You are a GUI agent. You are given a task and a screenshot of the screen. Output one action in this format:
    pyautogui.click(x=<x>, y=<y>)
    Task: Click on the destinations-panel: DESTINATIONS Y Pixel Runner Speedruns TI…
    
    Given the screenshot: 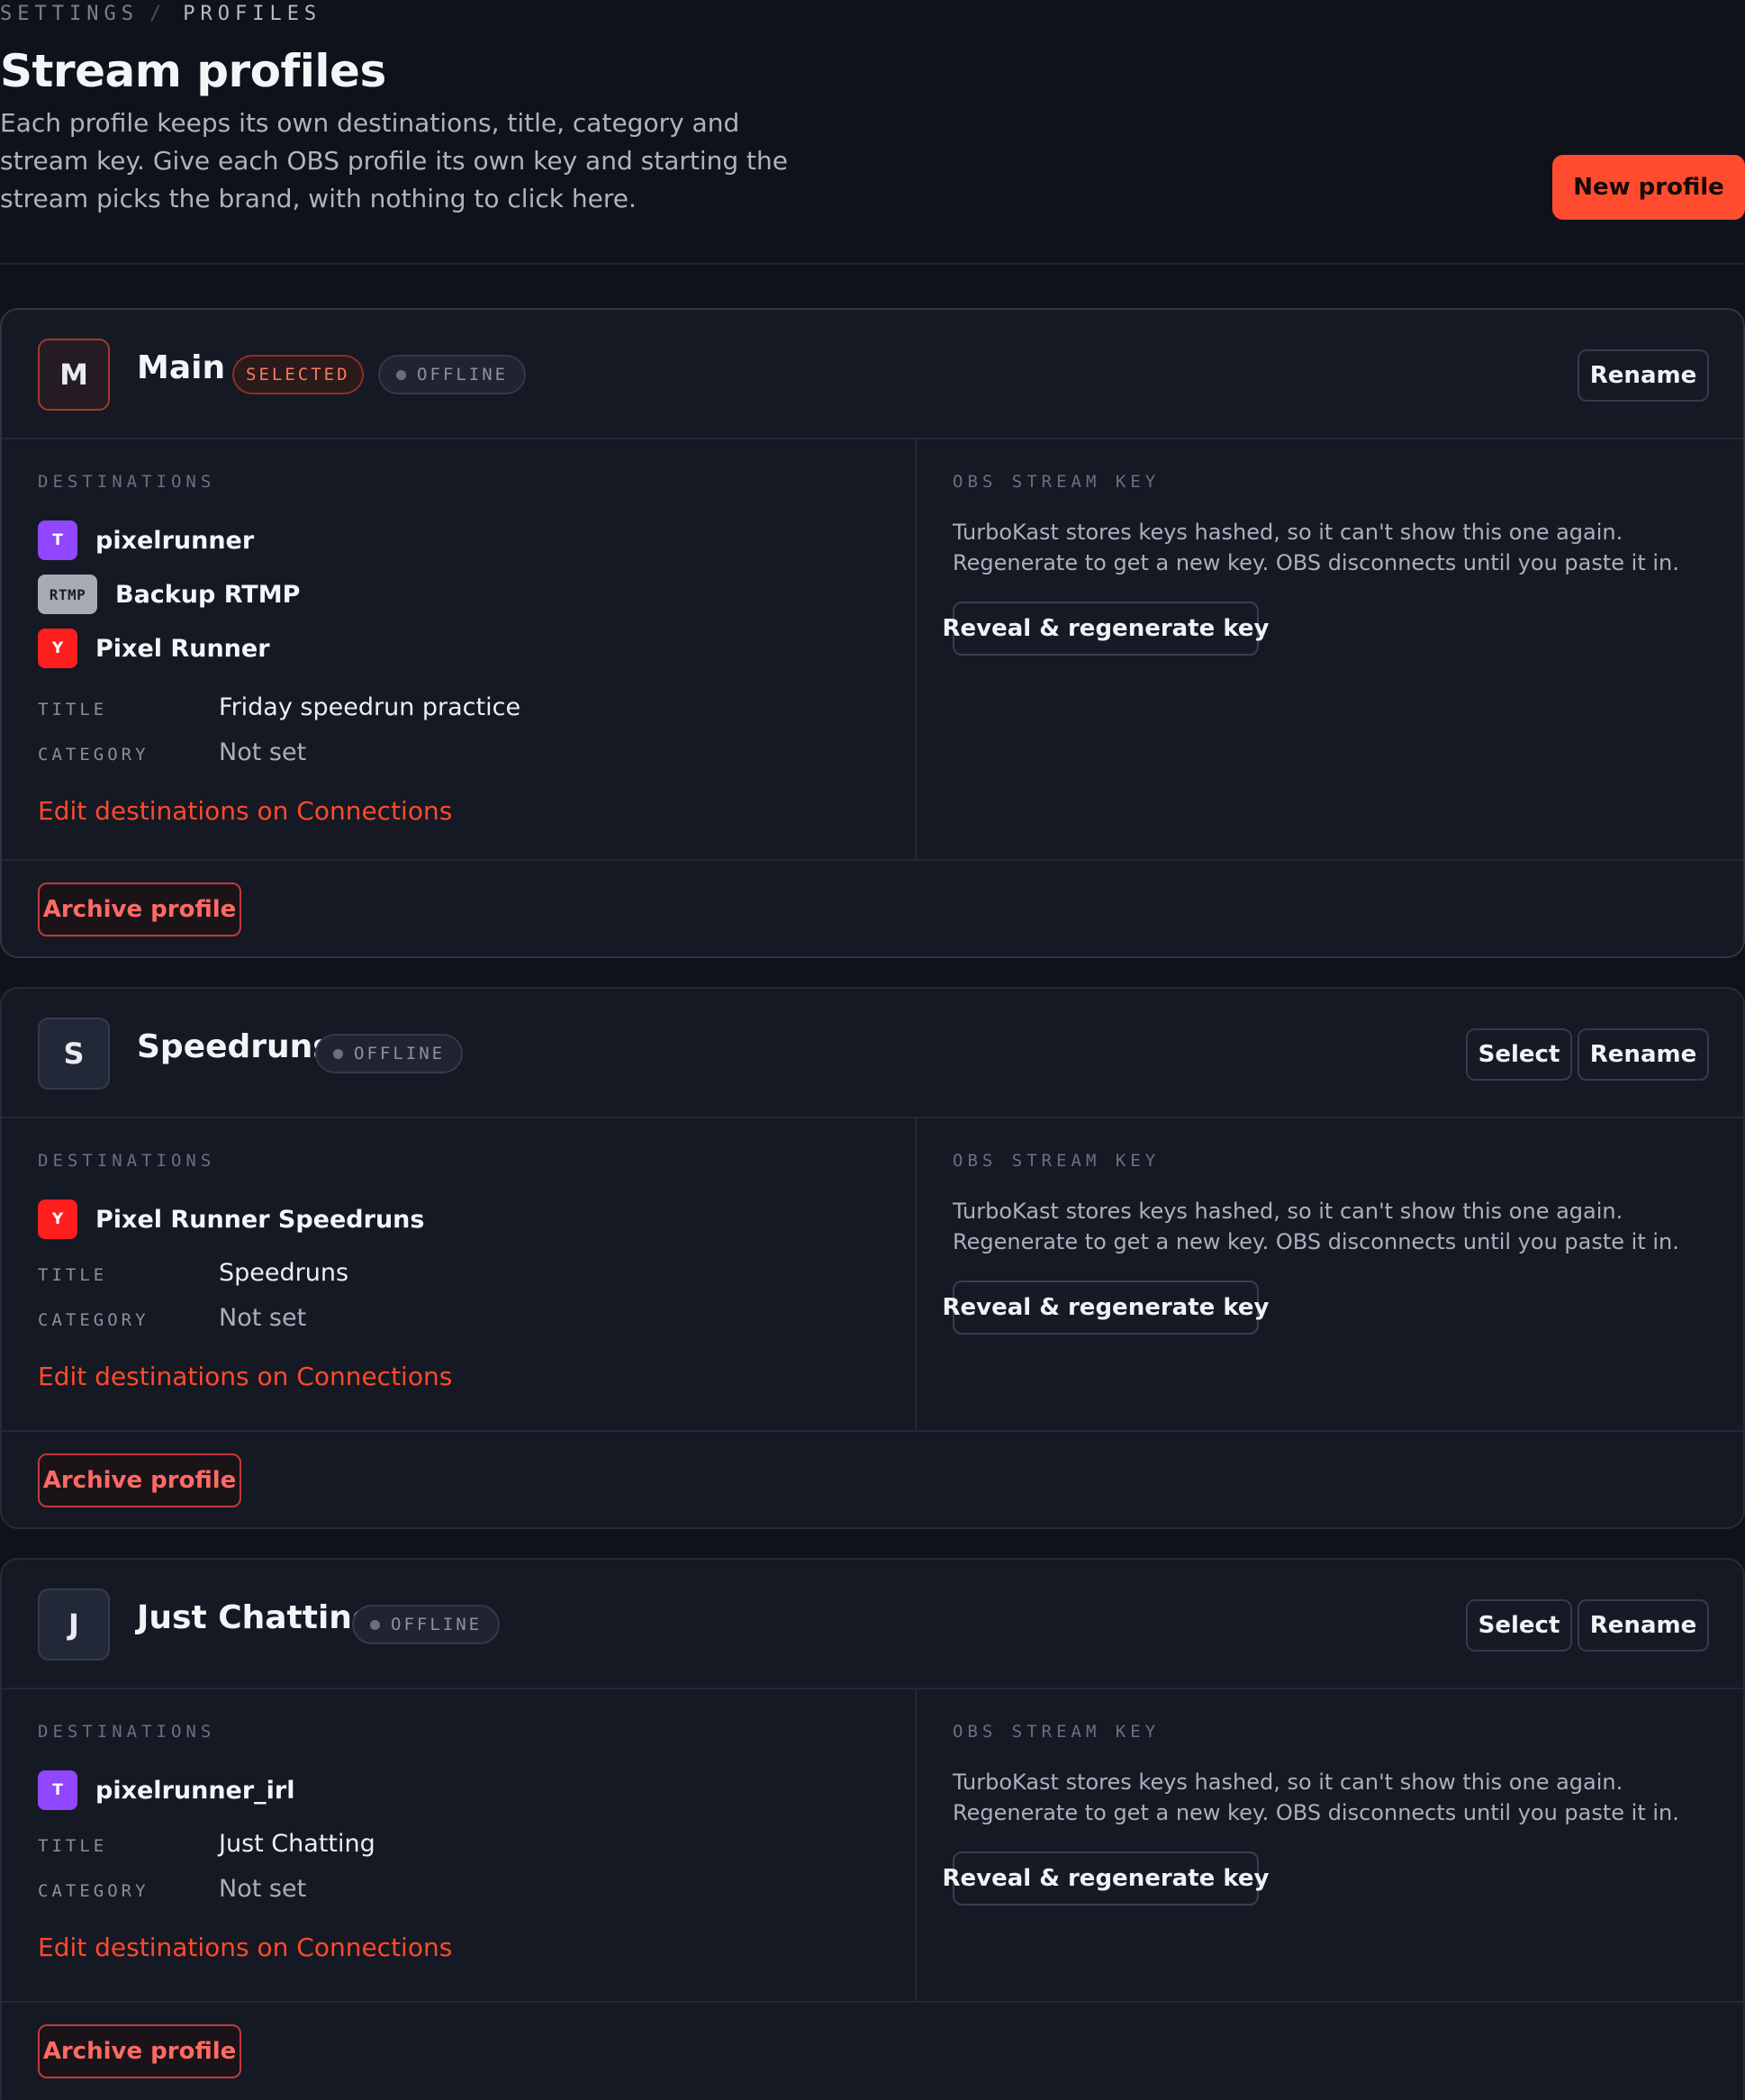 What is the action you would take?
    pyautogui.click(x=460, y=1274)
    